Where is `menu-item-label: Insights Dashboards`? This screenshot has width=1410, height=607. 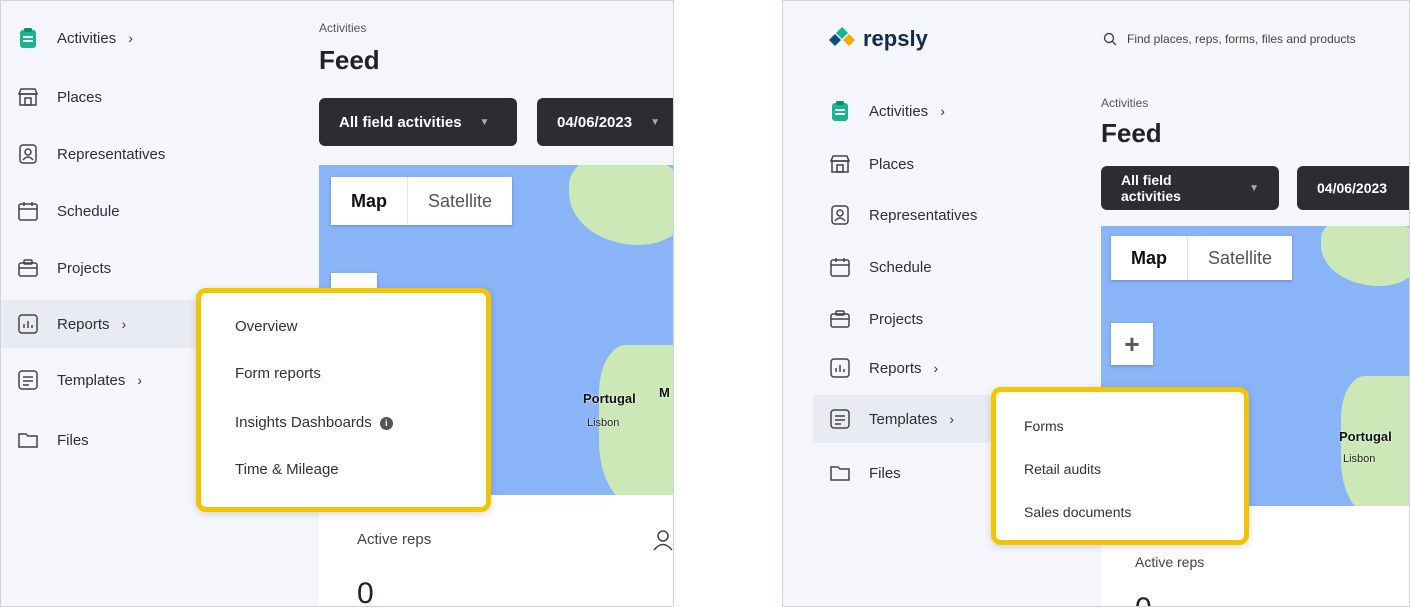
menu-item-label: Insights Dashboards is located at coordinates (303, 422).